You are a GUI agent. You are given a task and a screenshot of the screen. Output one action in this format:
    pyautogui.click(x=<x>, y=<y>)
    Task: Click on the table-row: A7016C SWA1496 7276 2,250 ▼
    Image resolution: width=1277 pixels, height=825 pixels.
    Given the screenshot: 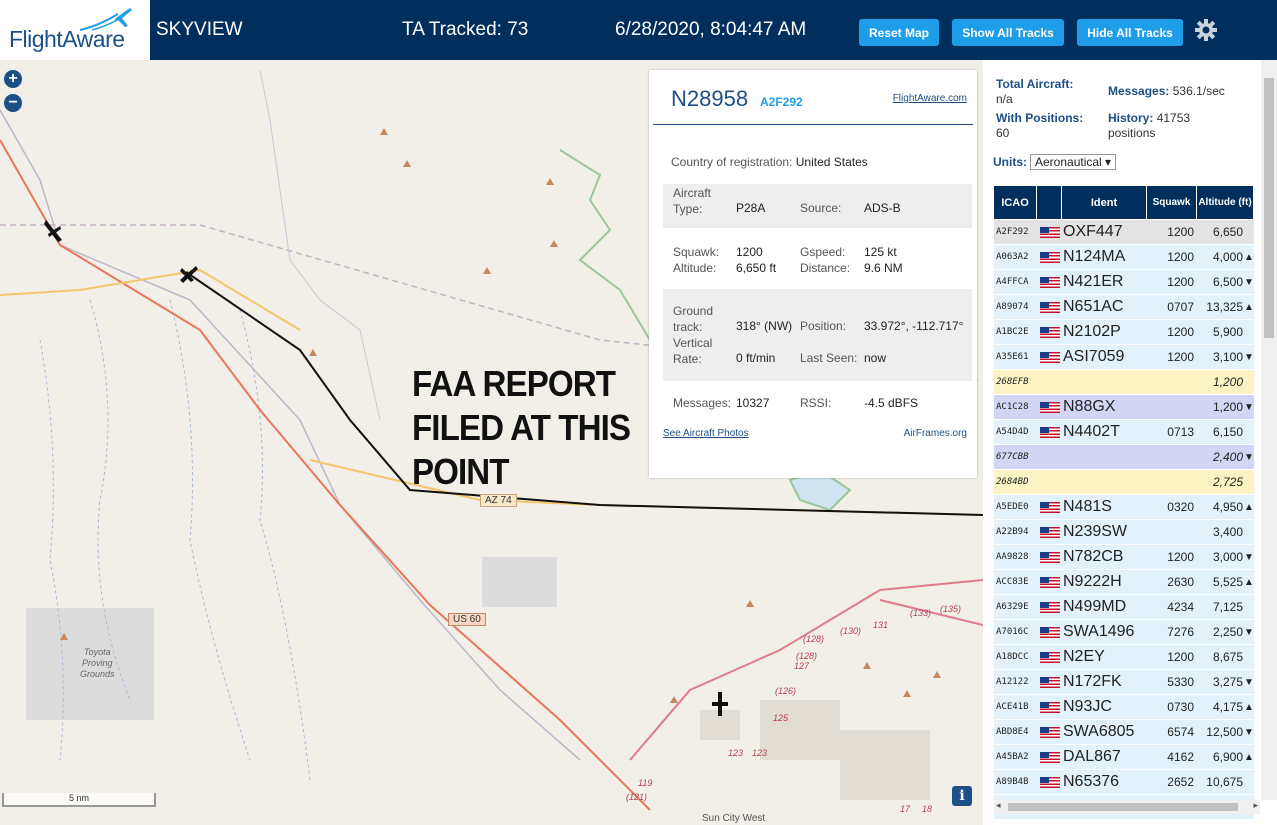 What is the action you would take?
    pyautogui.click(x=1124, y=632)
    